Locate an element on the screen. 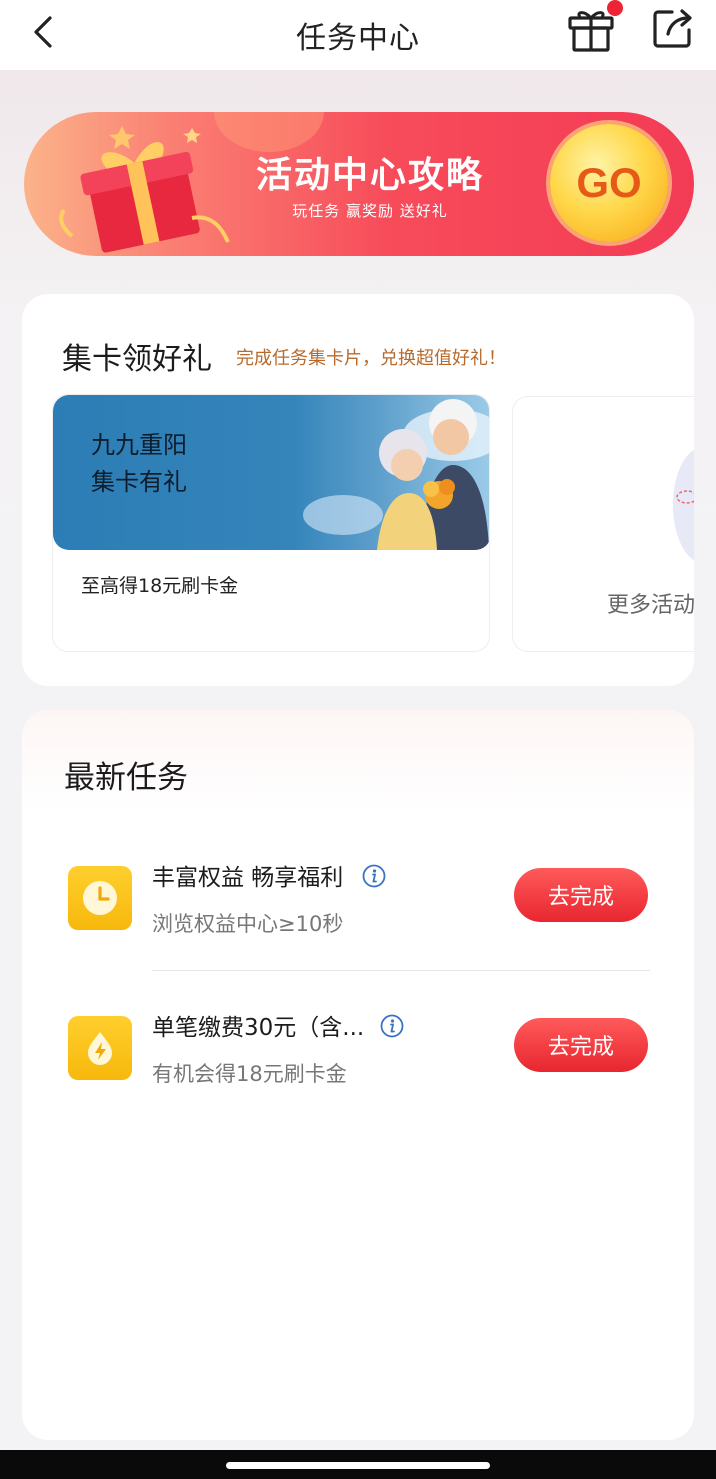 This screenshot has height=1479, width=716. activity-card-chongyang: 九九重阳 集卡有礼 至高得18元刷卡金 is located at coordinates (271, 523).